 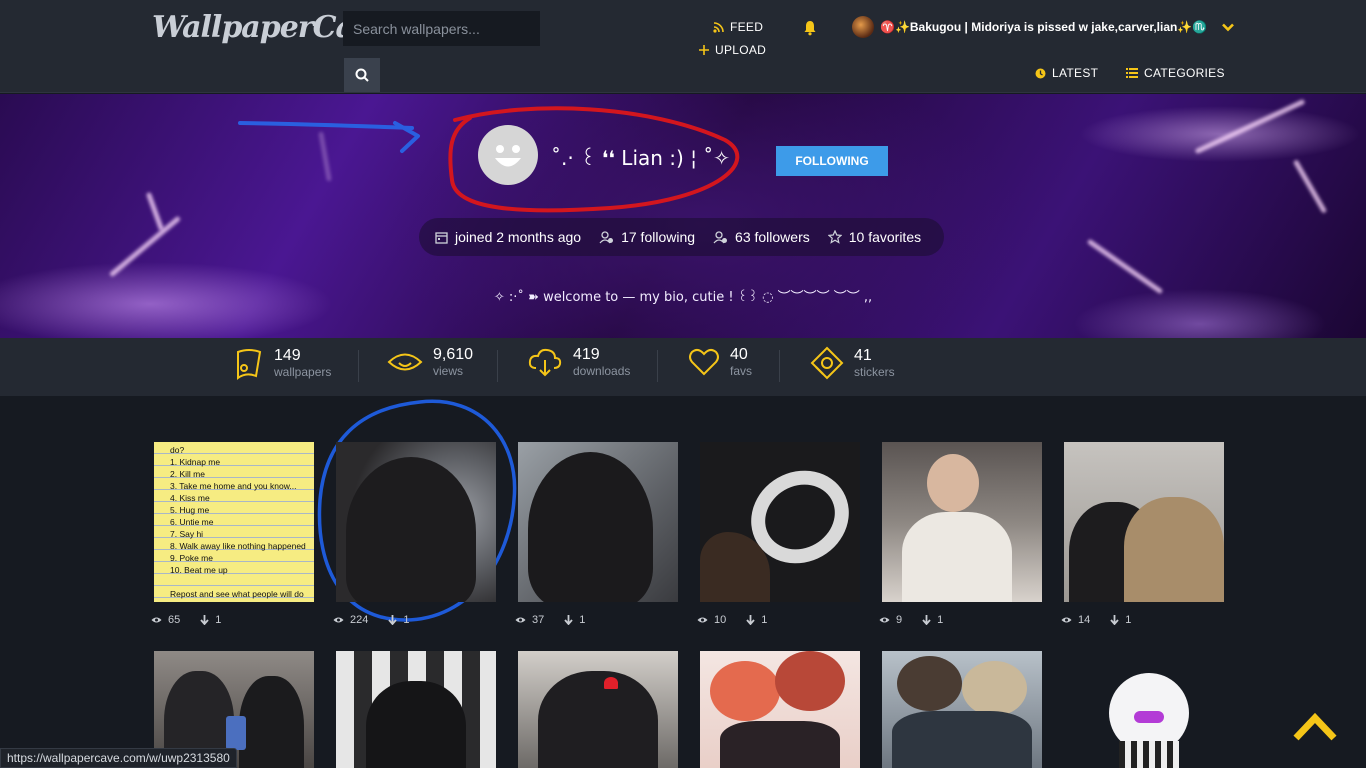 What do you see at coordinates (834, 237) in the screenshot?
I see `star-icon` at bounding box center [834, 237].